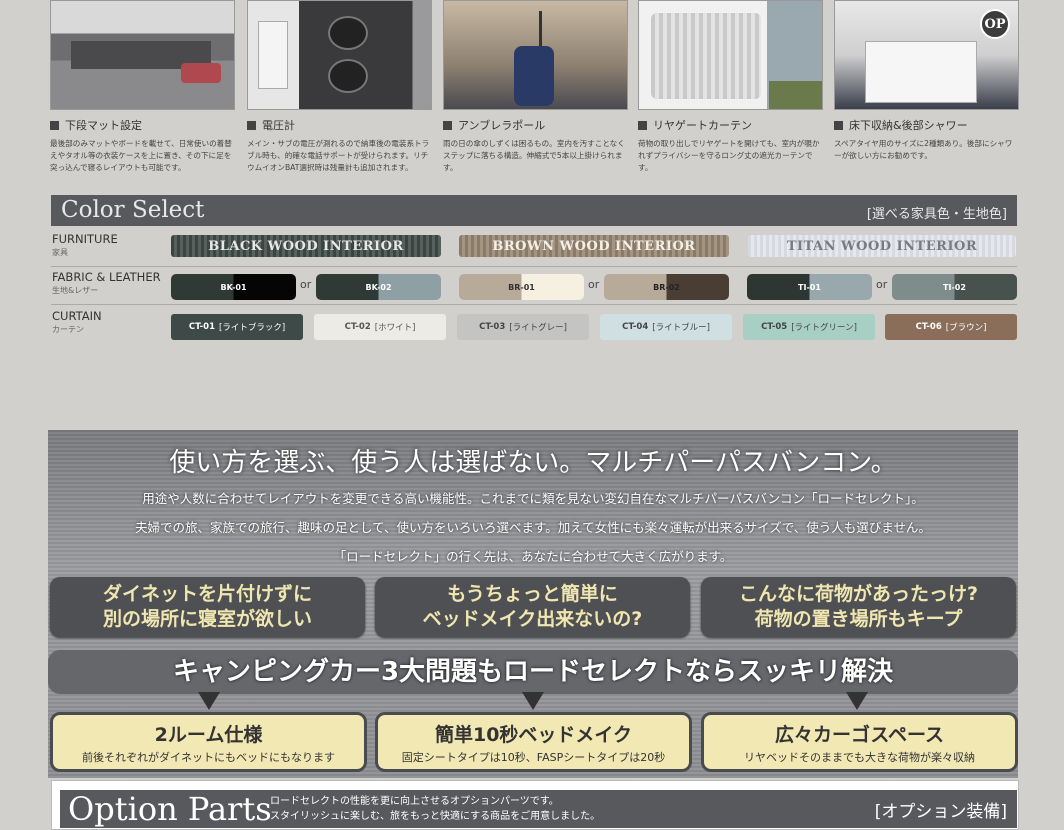  Describe the element at coordinates (106, 277) in the screenshot. I see `fabric-label: FABRIC & LEATHER` at that location.